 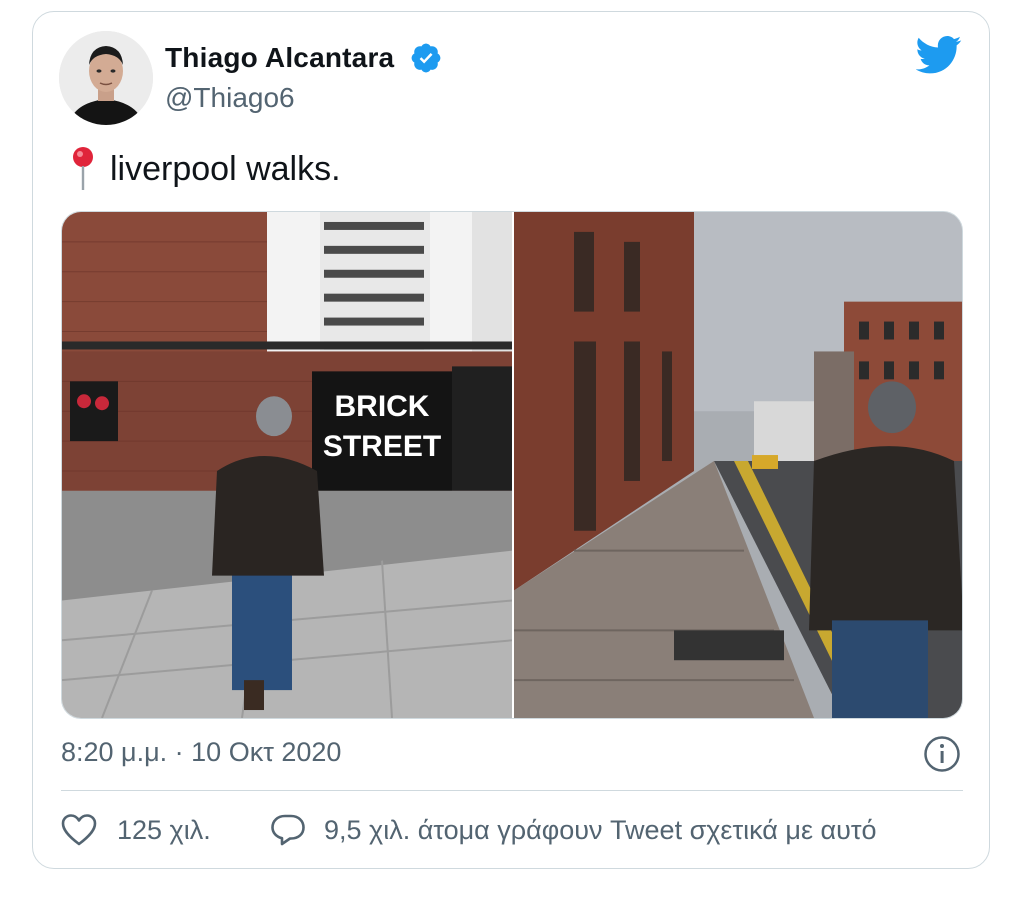 I want to click on sign-line-2: STREET, so click(x=382, y=446).